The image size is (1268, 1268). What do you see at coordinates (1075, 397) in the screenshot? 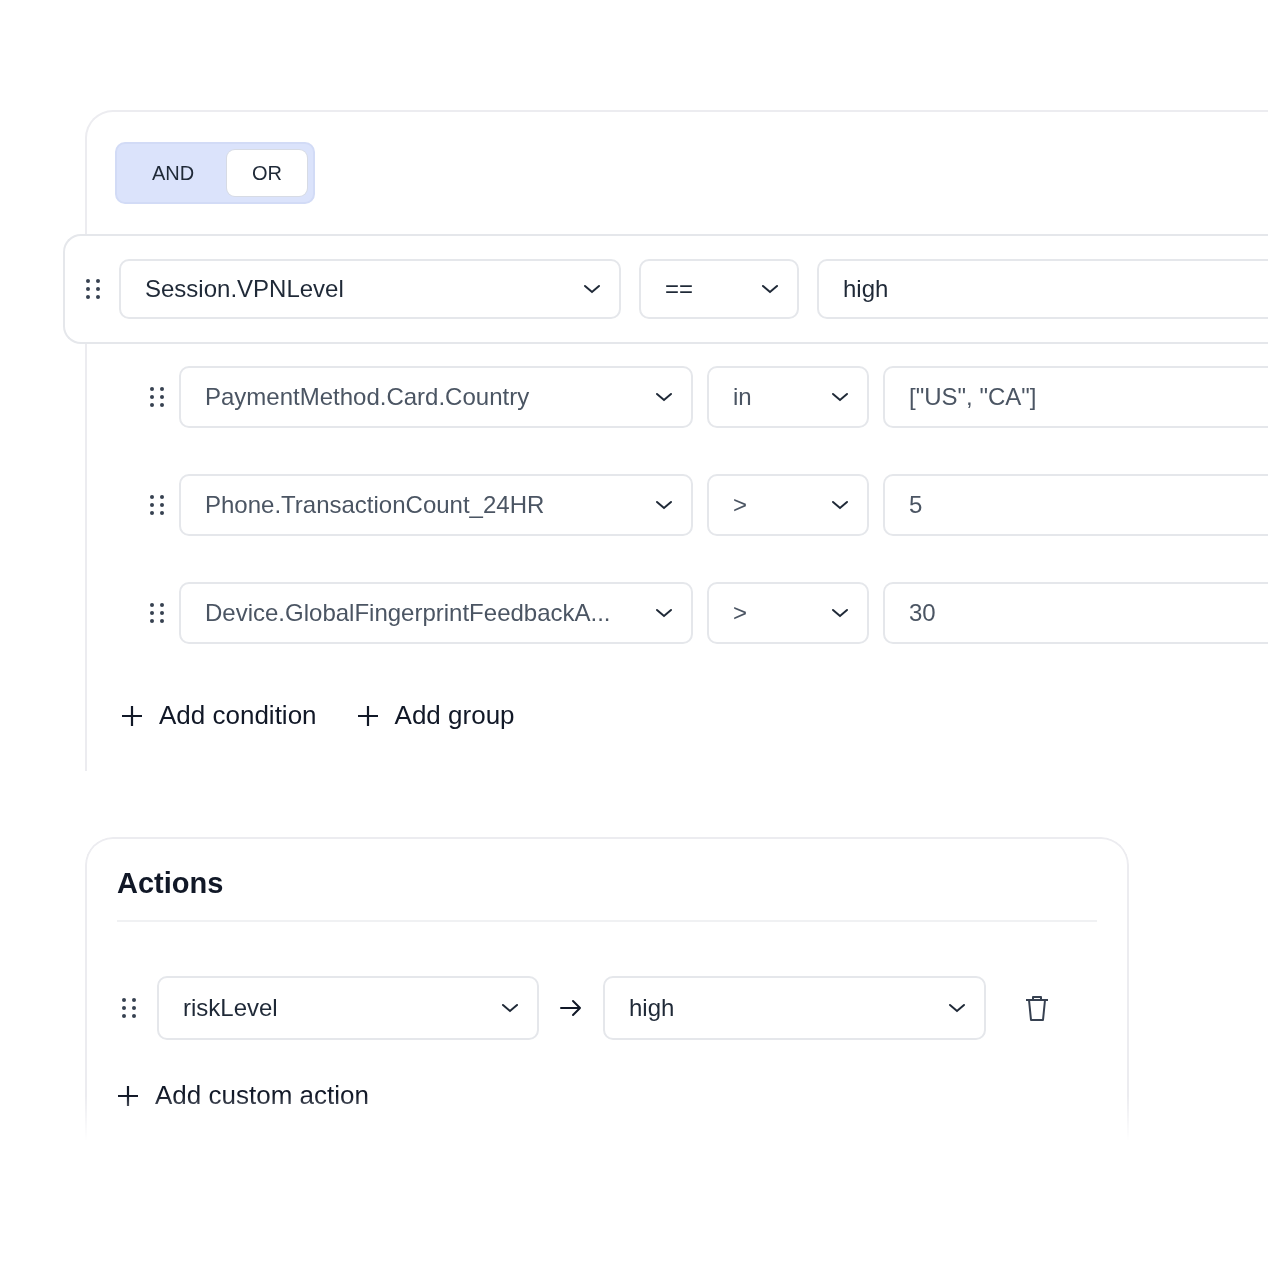
I see `value-input: ["US", "CA"]` at bounding box center [1075, 397].